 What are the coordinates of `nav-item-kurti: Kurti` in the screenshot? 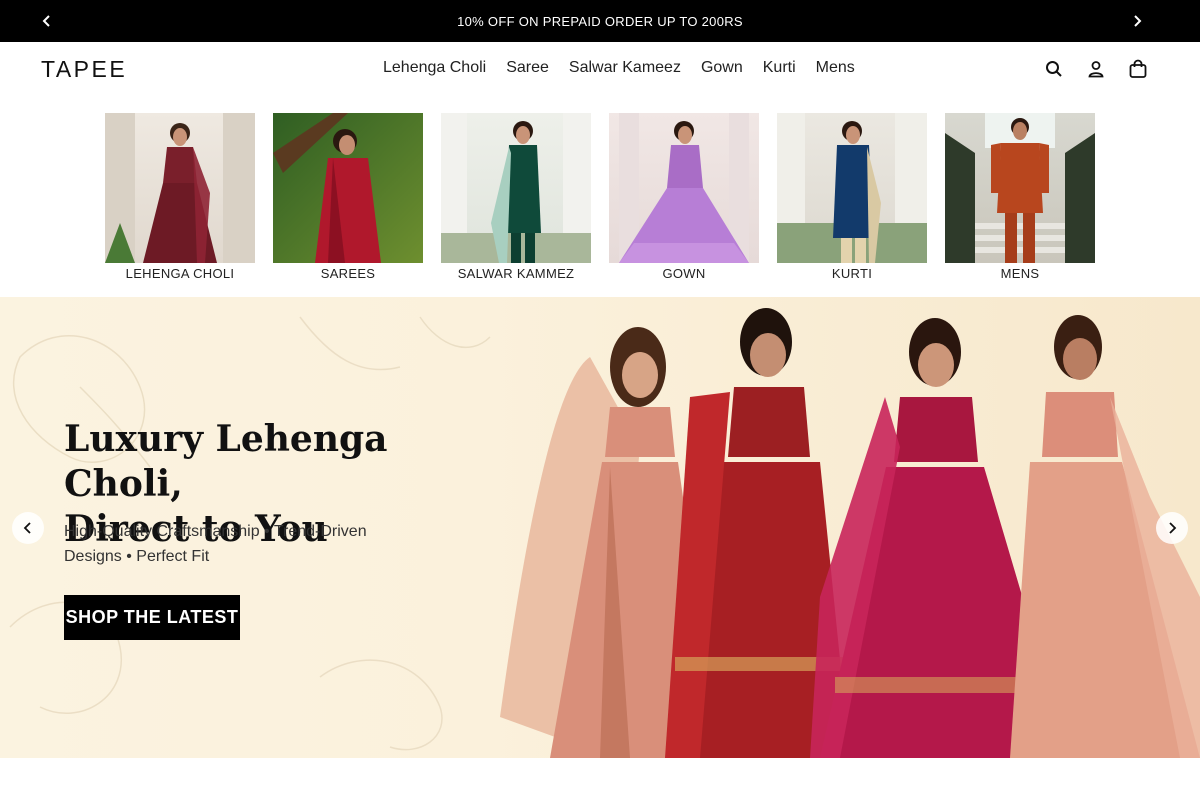 It's located at (779, 68).